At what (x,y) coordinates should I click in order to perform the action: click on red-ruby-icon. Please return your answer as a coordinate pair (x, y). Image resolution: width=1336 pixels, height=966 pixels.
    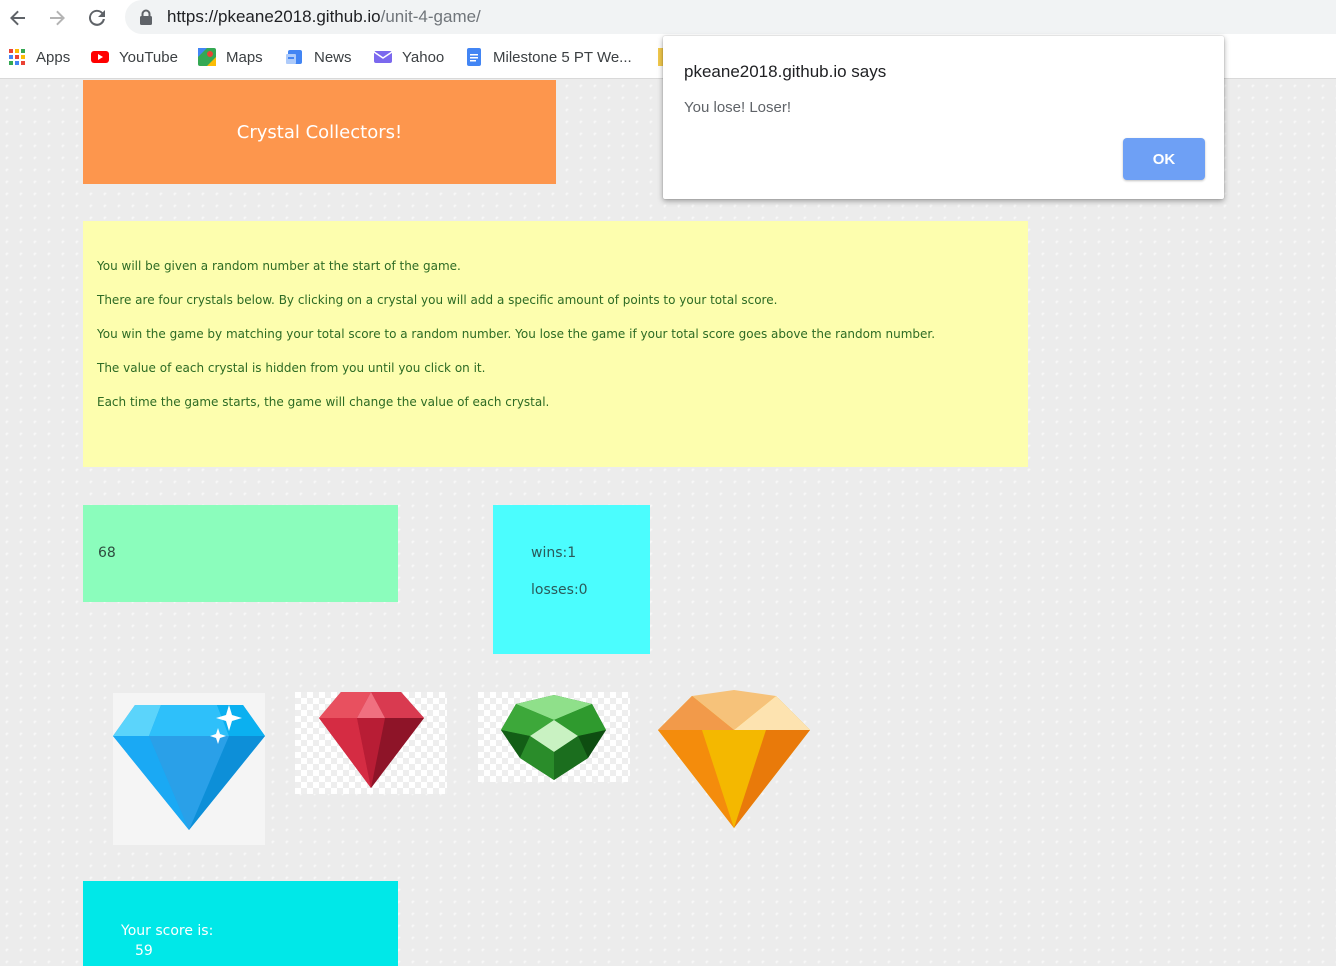
    Looking at the image, I should click on (371, 740).